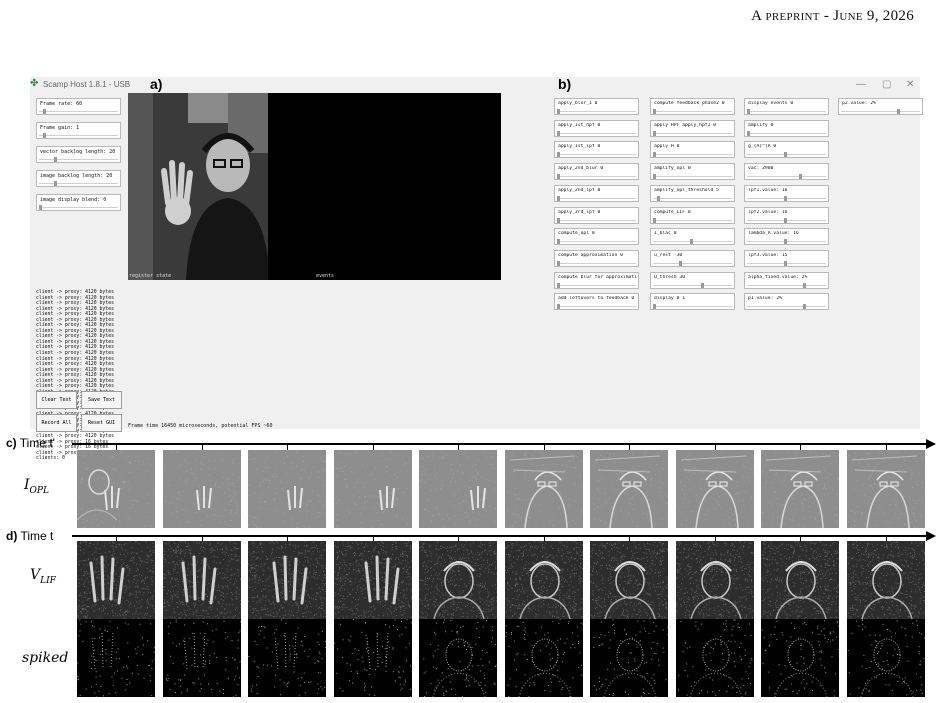 The height and width of the screenshot is (703, 944). Describe the element at coordinates (596, 215) in the screenshot. I see `param-slider: apply_3rd_lpf 0` at that location.